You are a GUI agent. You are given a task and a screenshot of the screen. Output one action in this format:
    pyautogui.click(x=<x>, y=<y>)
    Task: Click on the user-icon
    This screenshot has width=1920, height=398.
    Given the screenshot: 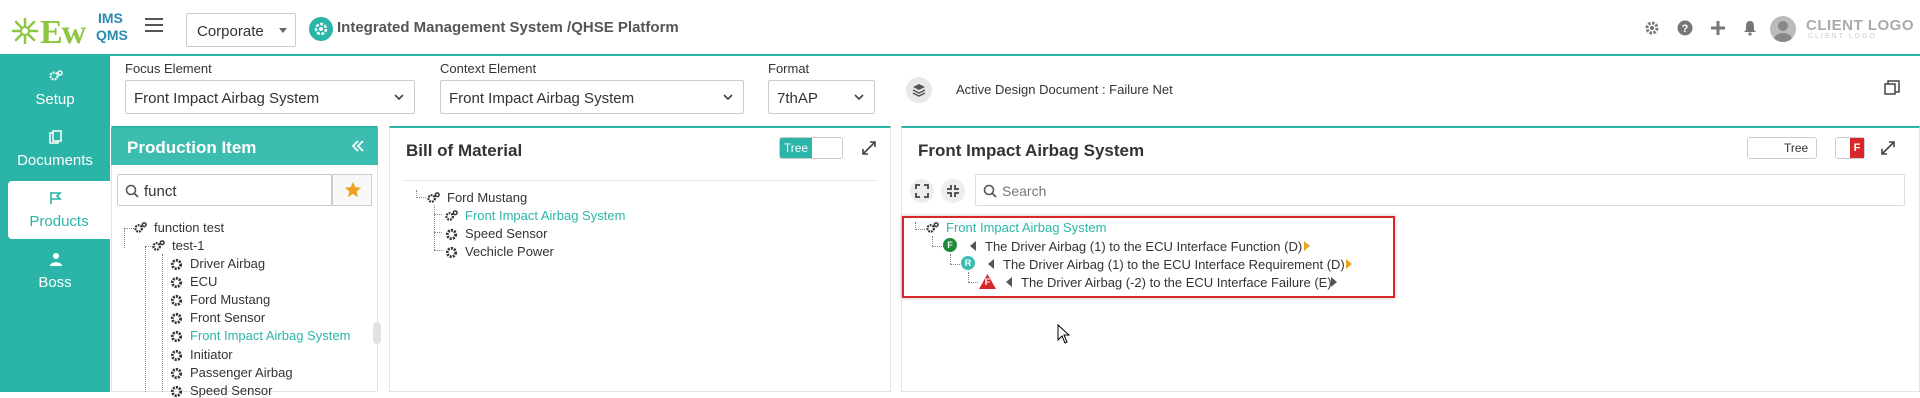 What is the action you would take?
    pyautogui.click(x=56, y=259)
    